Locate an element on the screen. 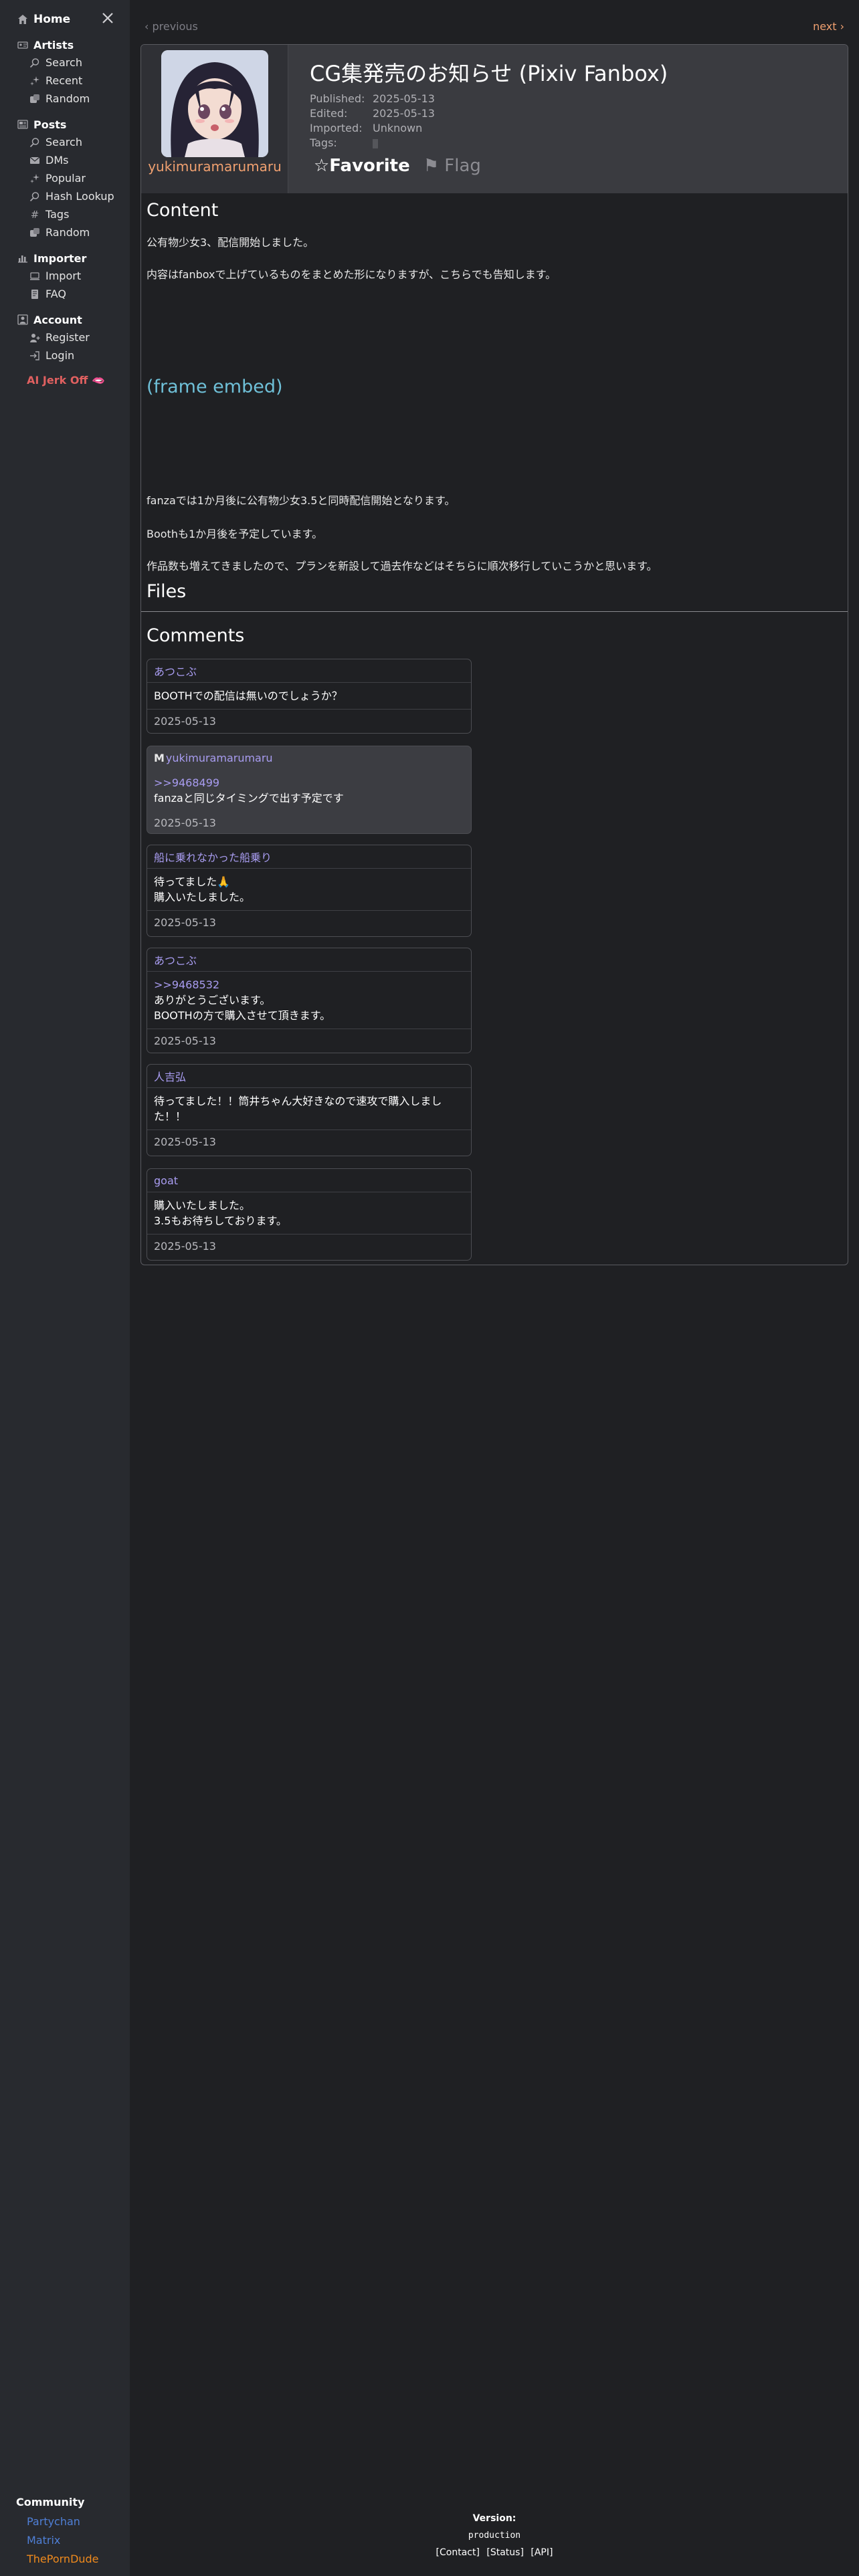  chart-icon is located at coordinates (22, 258).